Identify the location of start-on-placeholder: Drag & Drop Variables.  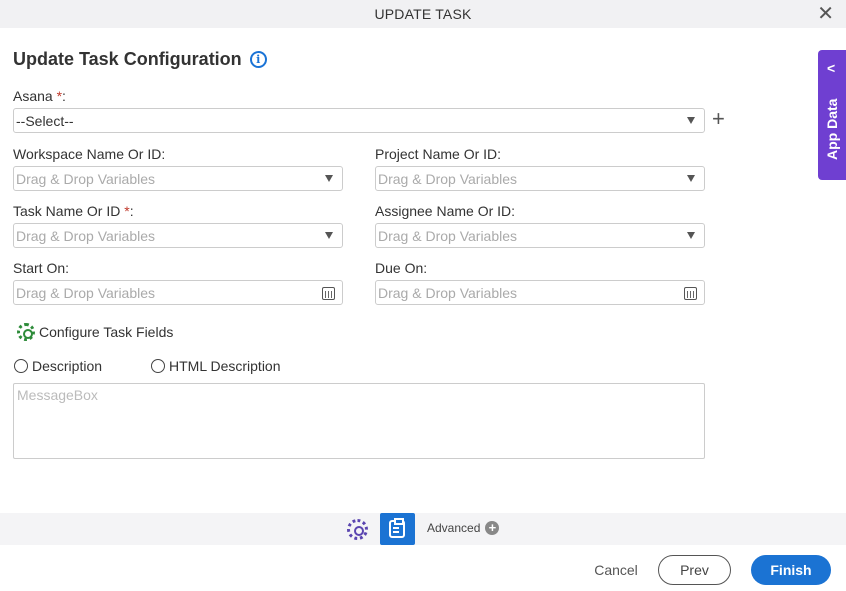
(86, 292).